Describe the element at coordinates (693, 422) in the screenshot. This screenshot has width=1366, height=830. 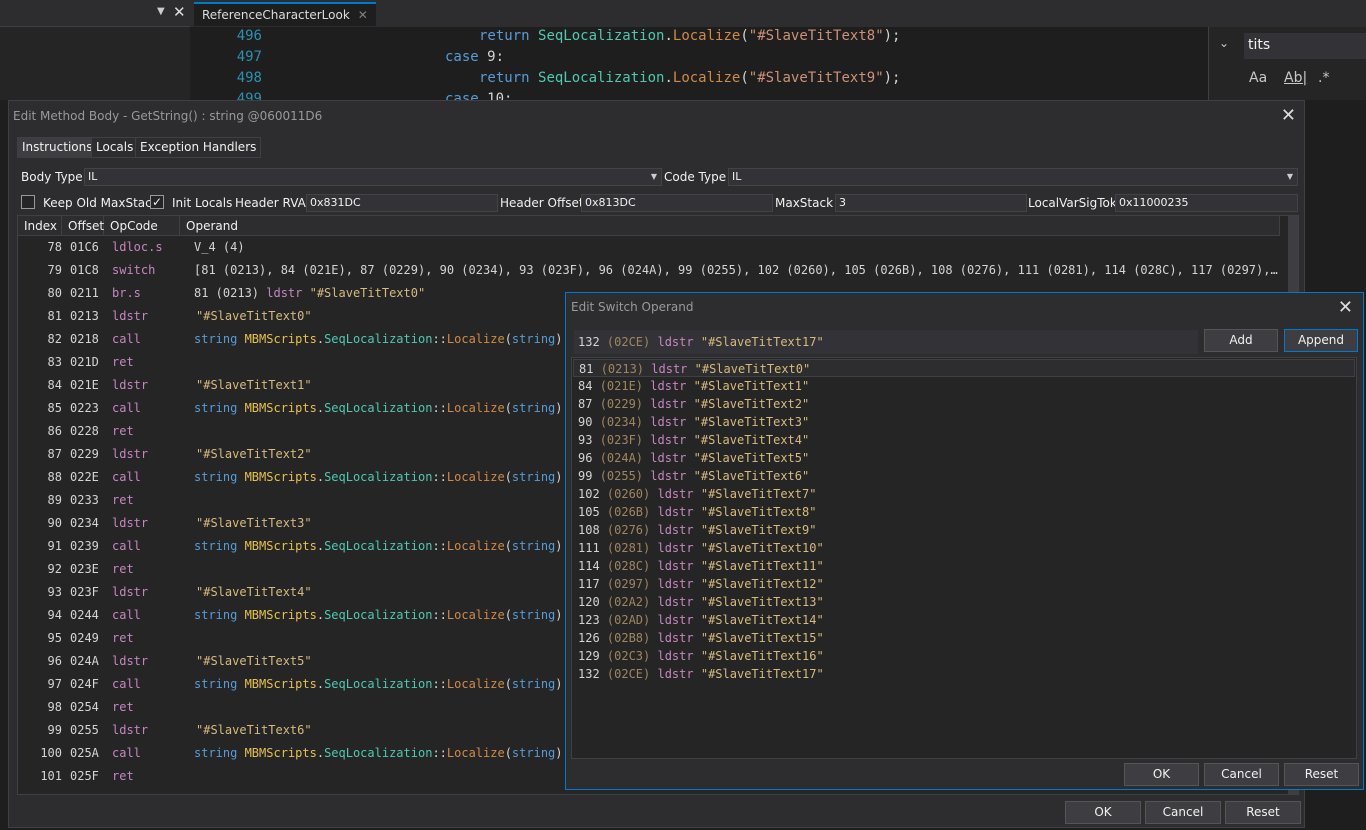
I see `list-item: 90 (0234) ldstr "#SlaveTitText3"` at that location.